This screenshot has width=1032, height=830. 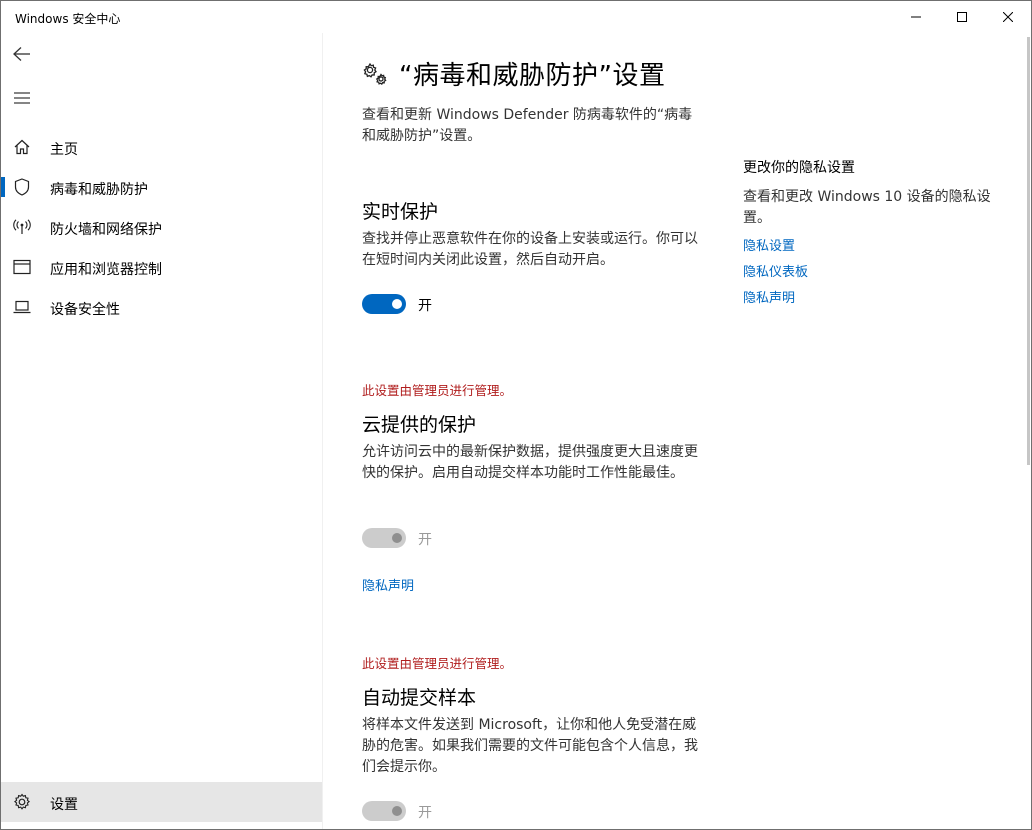 I want to click on vertical-scrollbar, so click(x=1028, y=251).